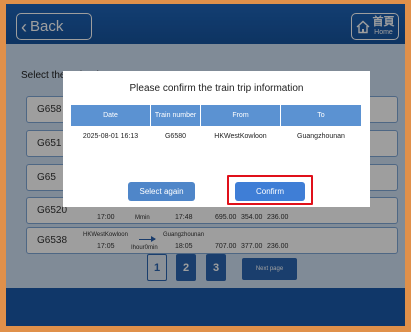 Image resolution: width=411 pixels, height=332 pixels. I want to click on column-header-train-number: Train number, so click(176, 115).